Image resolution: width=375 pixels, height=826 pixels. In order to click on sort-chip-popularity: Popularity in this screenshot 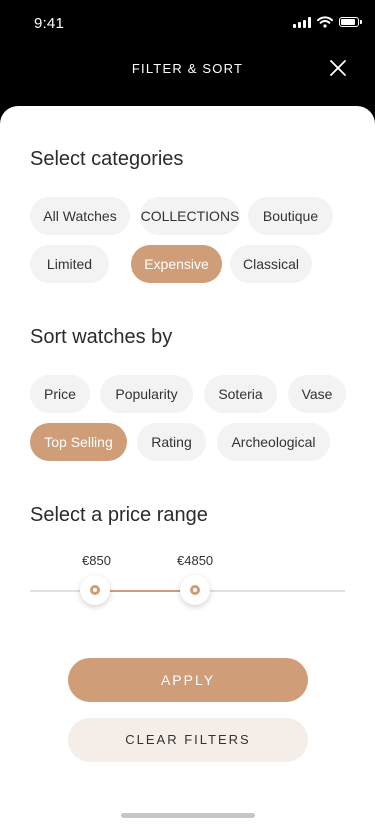, I will do `click(146, 394)`.